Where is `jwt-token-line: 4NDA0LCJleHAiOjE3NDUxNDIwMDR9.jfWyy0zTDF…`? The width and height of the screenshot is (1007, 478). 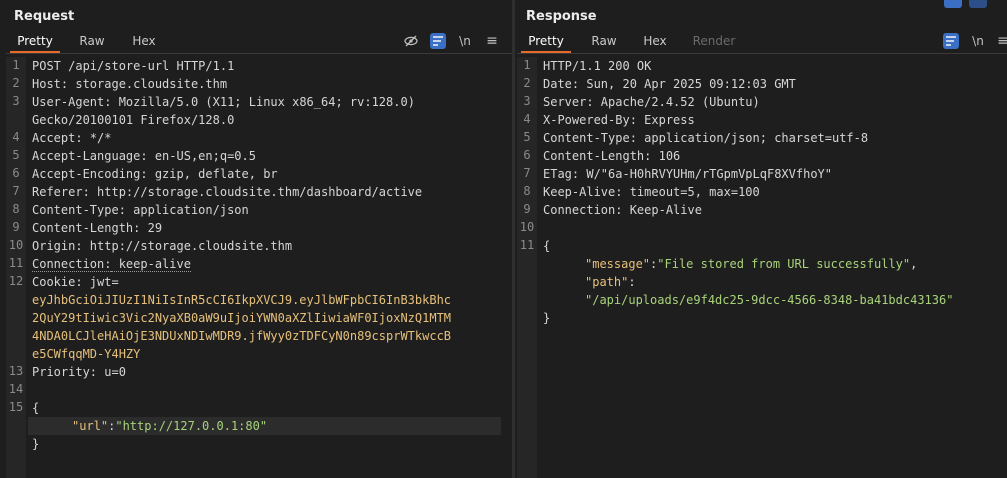
jwt-token-line: 4NDA0LCJleHAiOjE3NDUxNDIwMDR9.jfWyy0zTDF… is located at coordinates (242, 336).